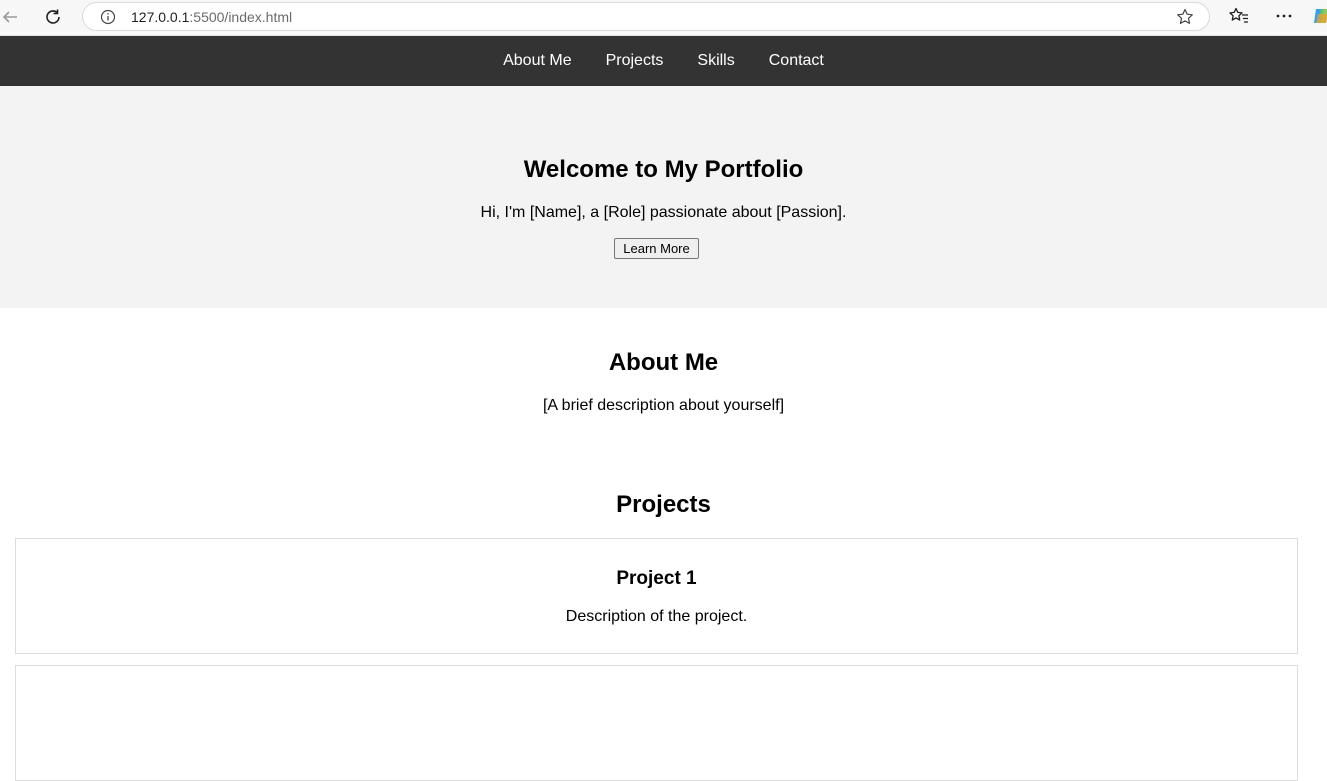  I want to click on projects-title: Projects, so click(663, 504).